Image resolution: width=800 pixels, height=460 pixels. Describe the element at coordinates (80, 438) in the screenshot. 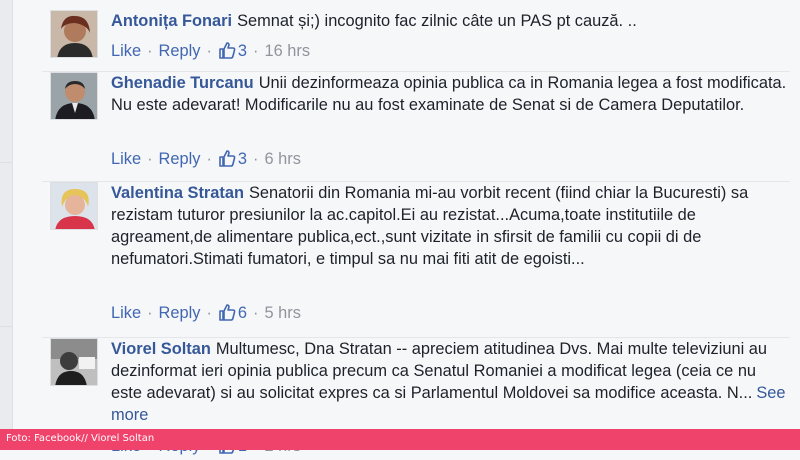

I see `photo-credit-caption: Foto: Facebook// Viorel Soltan` at that location.